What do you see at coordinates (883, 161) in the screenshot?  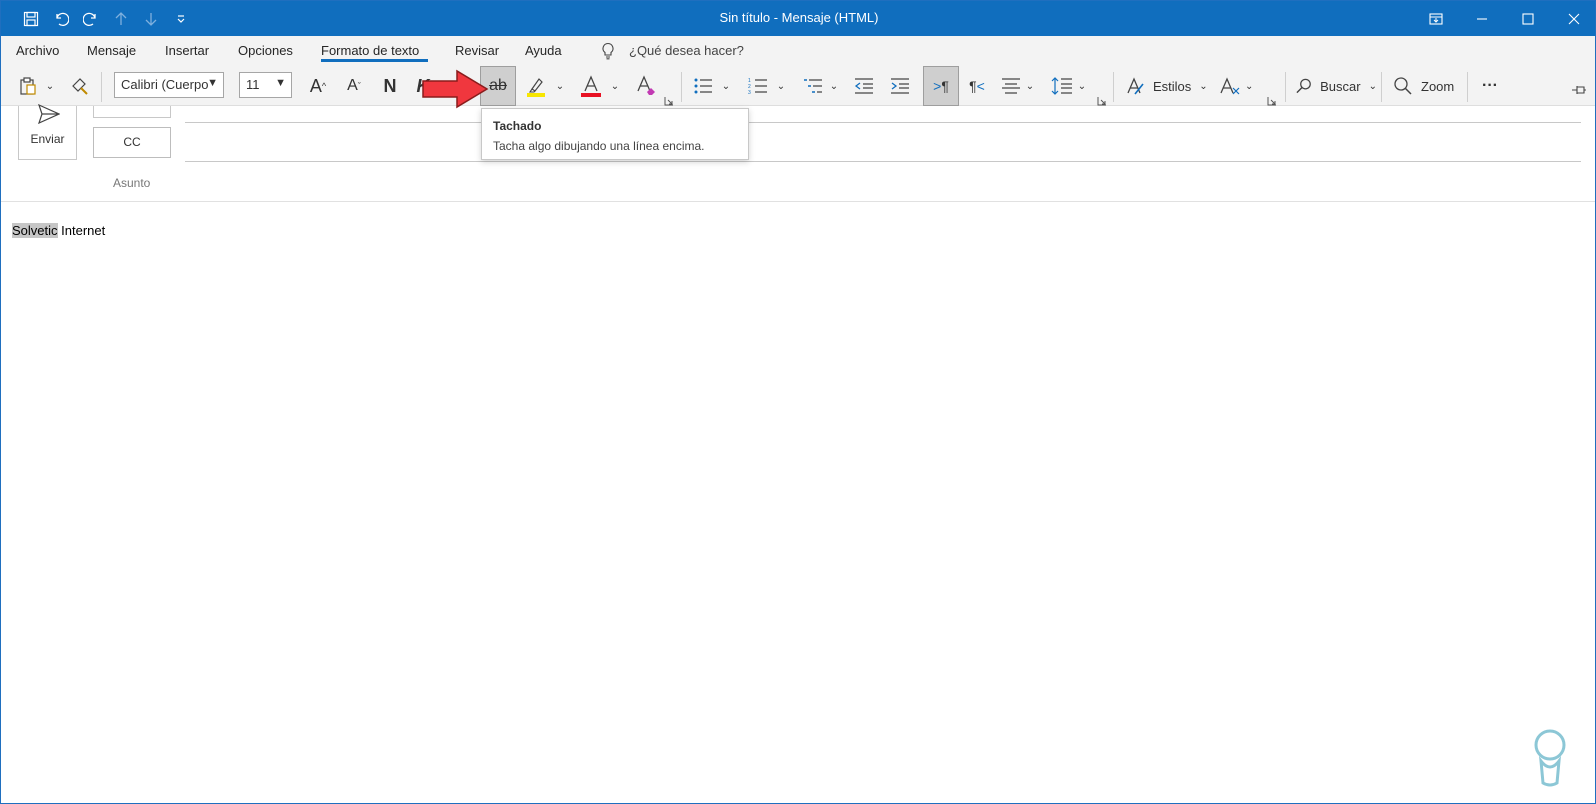 I see `cc-field-line` at bounding box center [883, 161].